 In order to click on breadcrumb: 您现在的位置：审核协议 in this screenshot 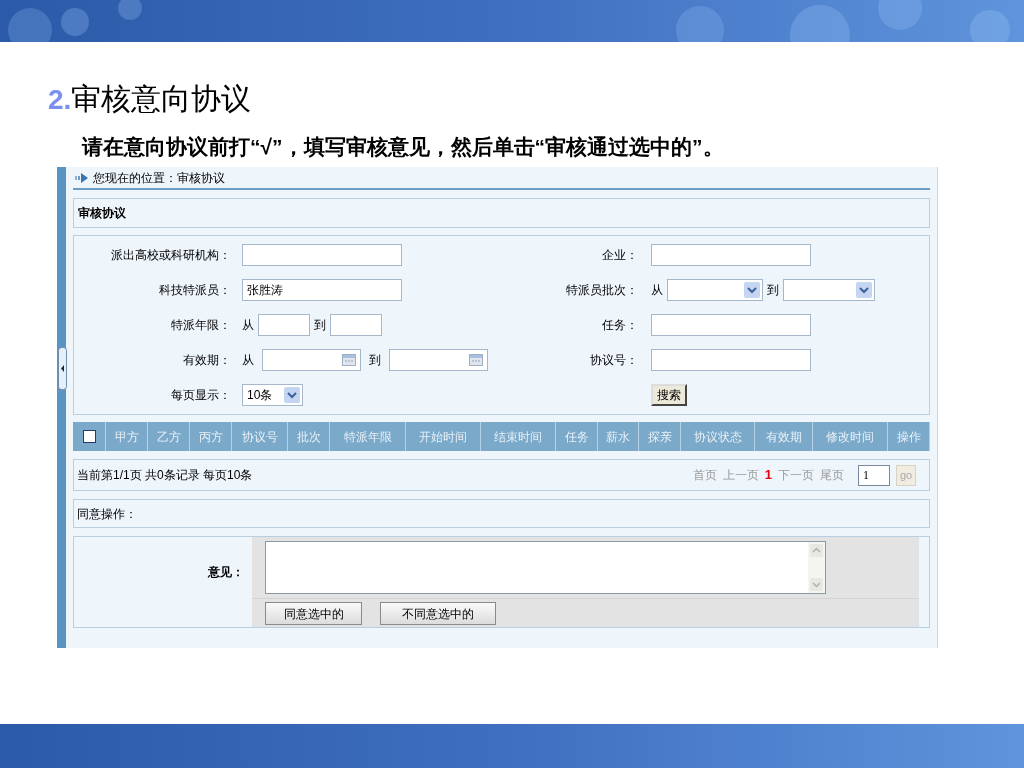, I will do `click(159, 178)`.